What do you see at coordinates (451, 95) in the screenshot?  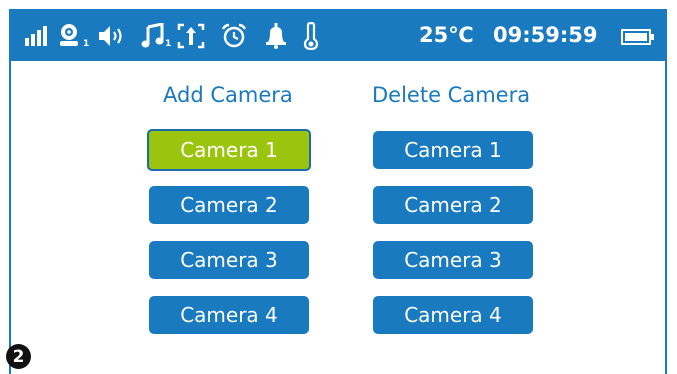 I see `delete-camera-heading: Delete Camera` at bounding box center [451, 95].